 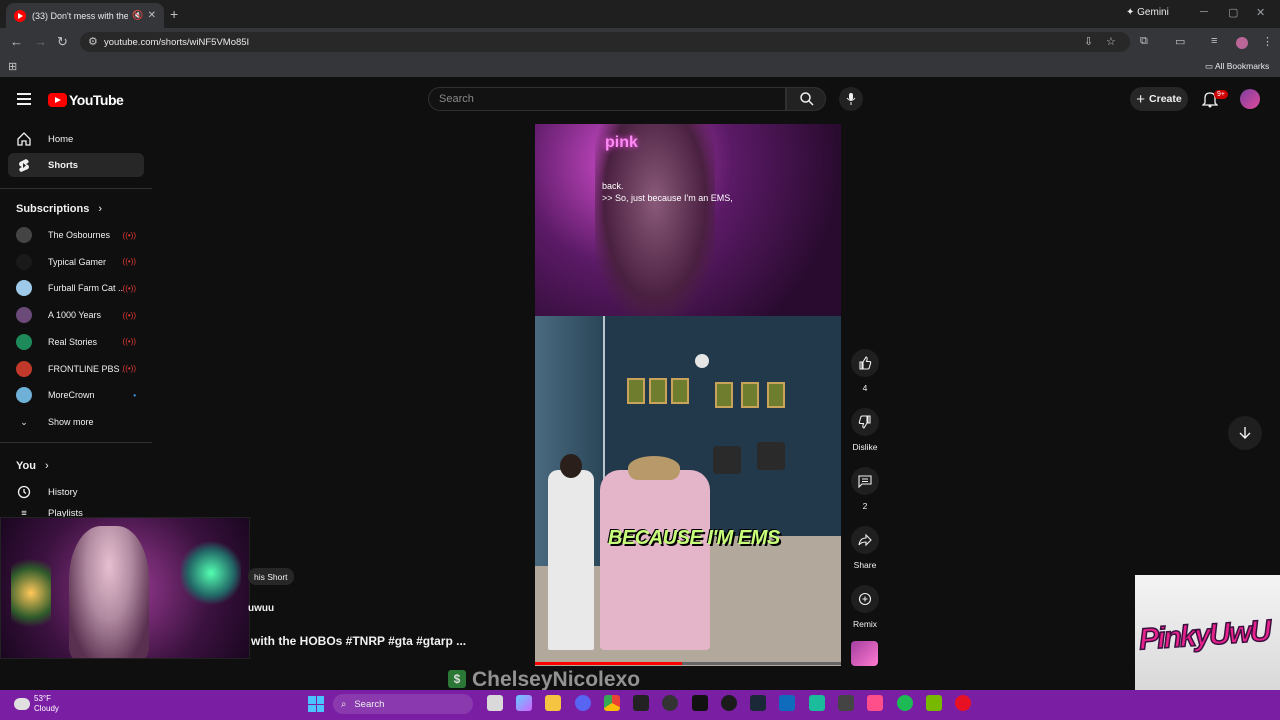 What do you see at coordinates (905, 703) in the screenshot?
I see `spotify-icon` at bounding box center [905, 703].